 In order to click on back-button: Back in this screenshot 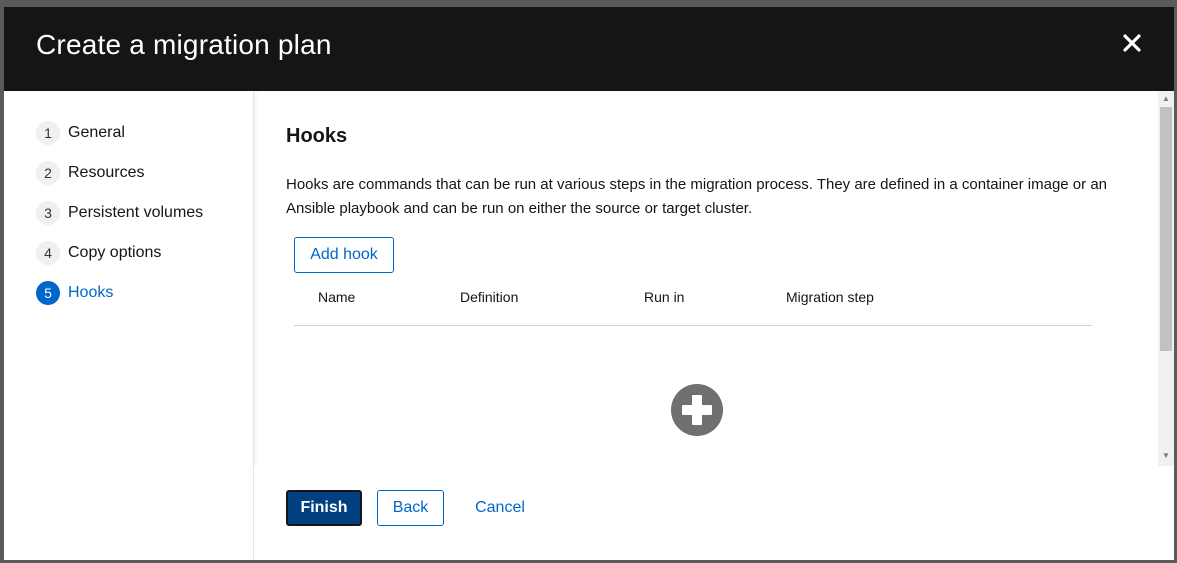, I will do `click(410, 508)`.